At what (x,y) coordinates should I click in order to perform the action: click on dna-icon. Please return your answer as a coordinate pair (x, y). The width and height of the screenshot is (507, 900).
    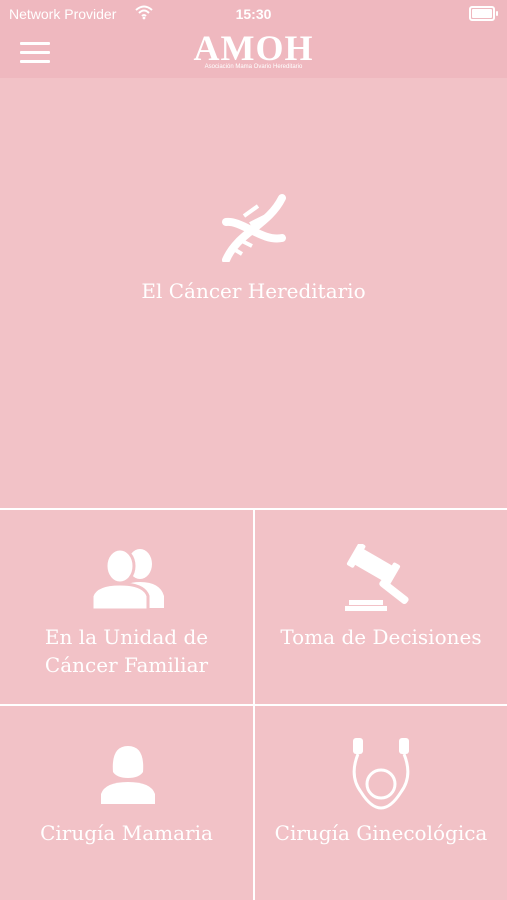
    Looking at the image, I should click on (254, 228).